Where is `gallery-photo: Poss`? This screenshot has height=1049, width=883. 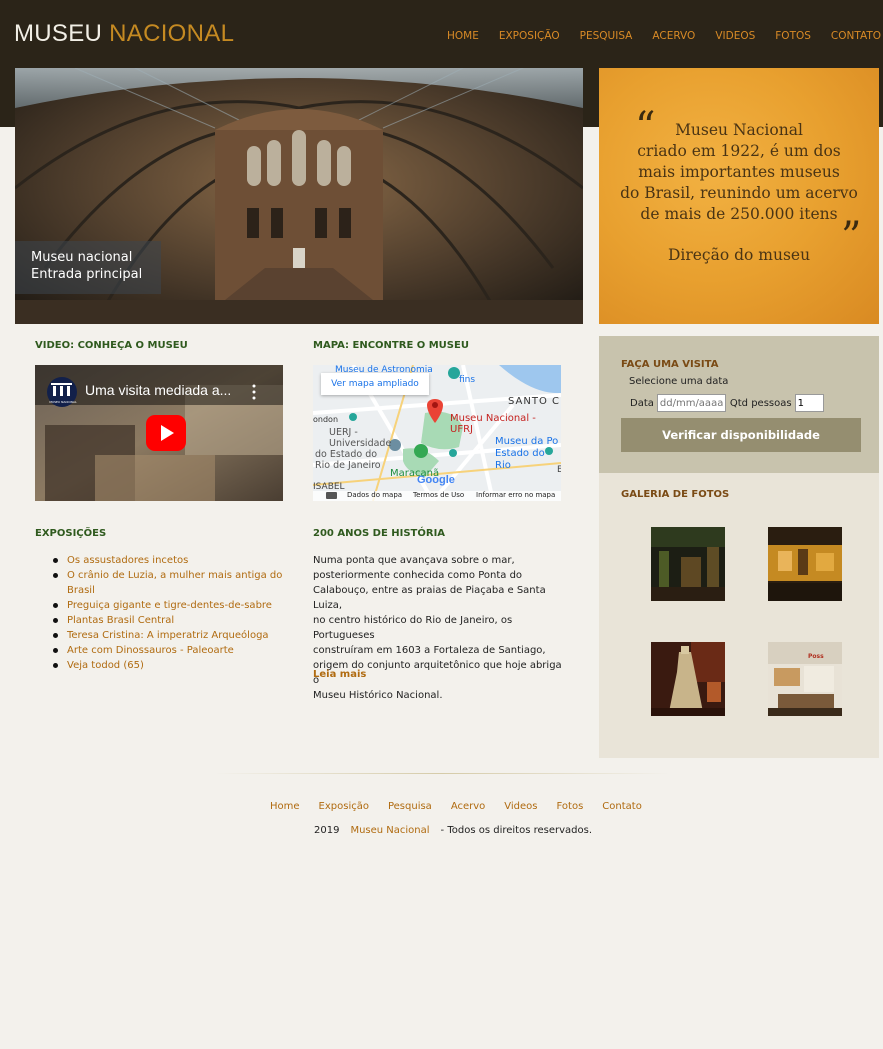
gallery-photo: Poss is located at coordinates (805, 679).